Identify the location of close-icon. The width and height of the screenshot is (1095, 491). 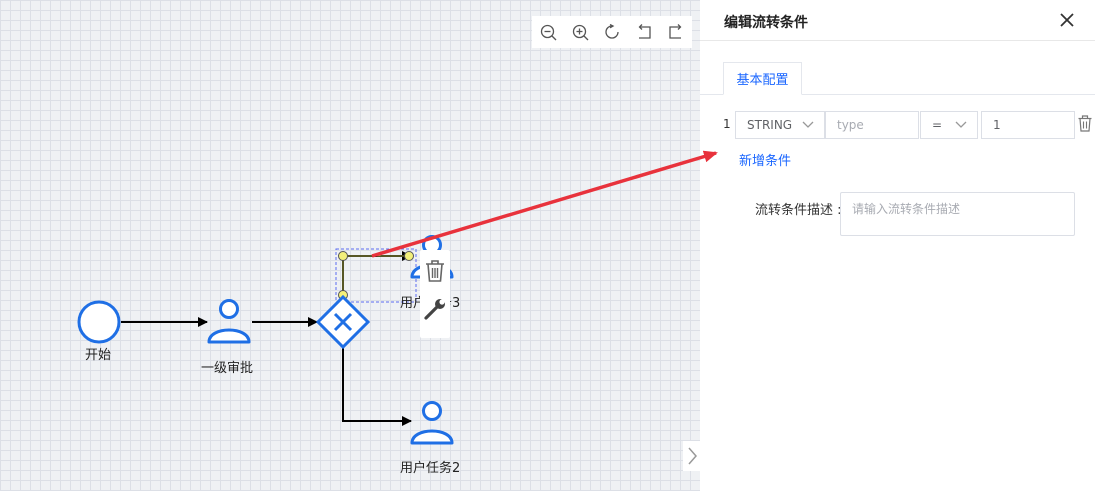
(1067, 20).